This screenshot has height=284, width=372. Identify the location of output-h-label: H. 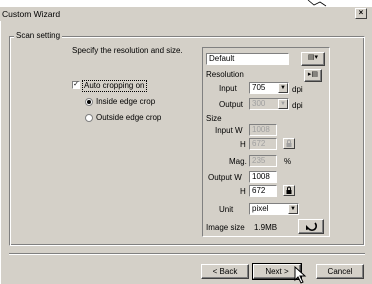
(243, 191).